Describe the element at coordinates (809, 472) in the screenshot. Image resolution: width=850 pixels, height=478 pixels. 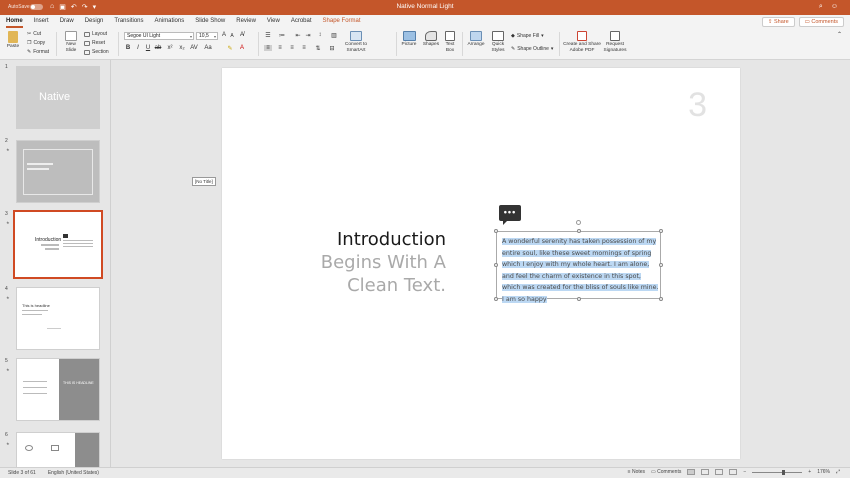
I see `zoom-in-icon: +` at that location.